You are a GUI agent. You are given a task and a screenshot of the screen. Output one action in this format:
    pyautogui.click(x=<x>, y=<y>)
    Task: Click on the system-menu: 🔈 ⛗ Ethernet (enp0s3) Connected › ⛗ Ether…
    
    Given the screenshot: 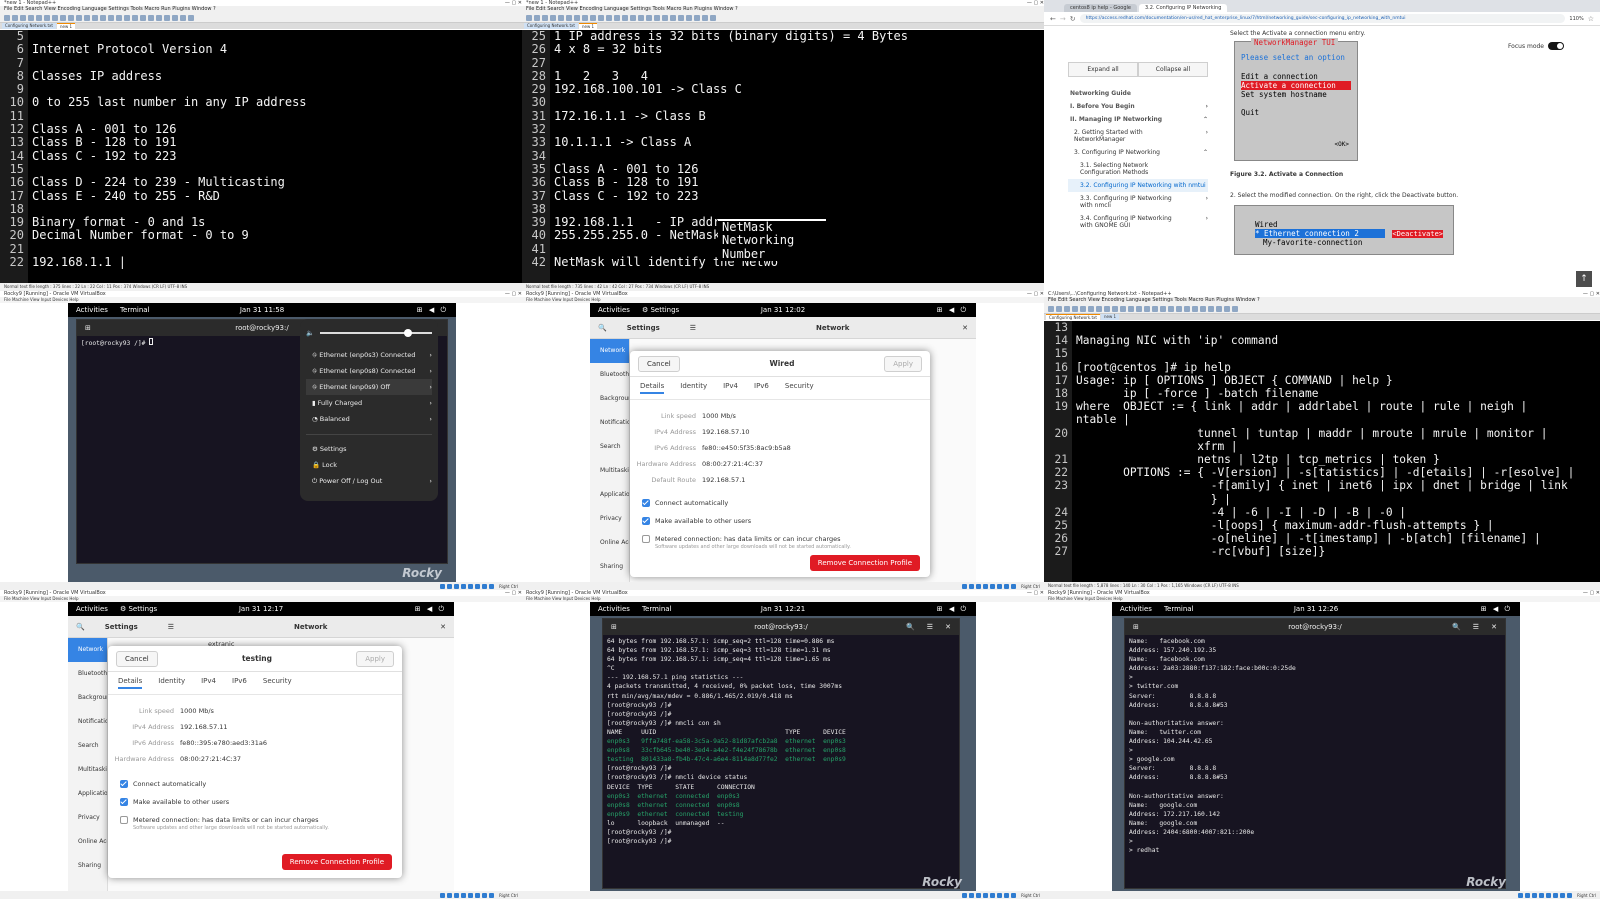 What is the action you would take?
    pyautogui.click(x=369, y=410)
    